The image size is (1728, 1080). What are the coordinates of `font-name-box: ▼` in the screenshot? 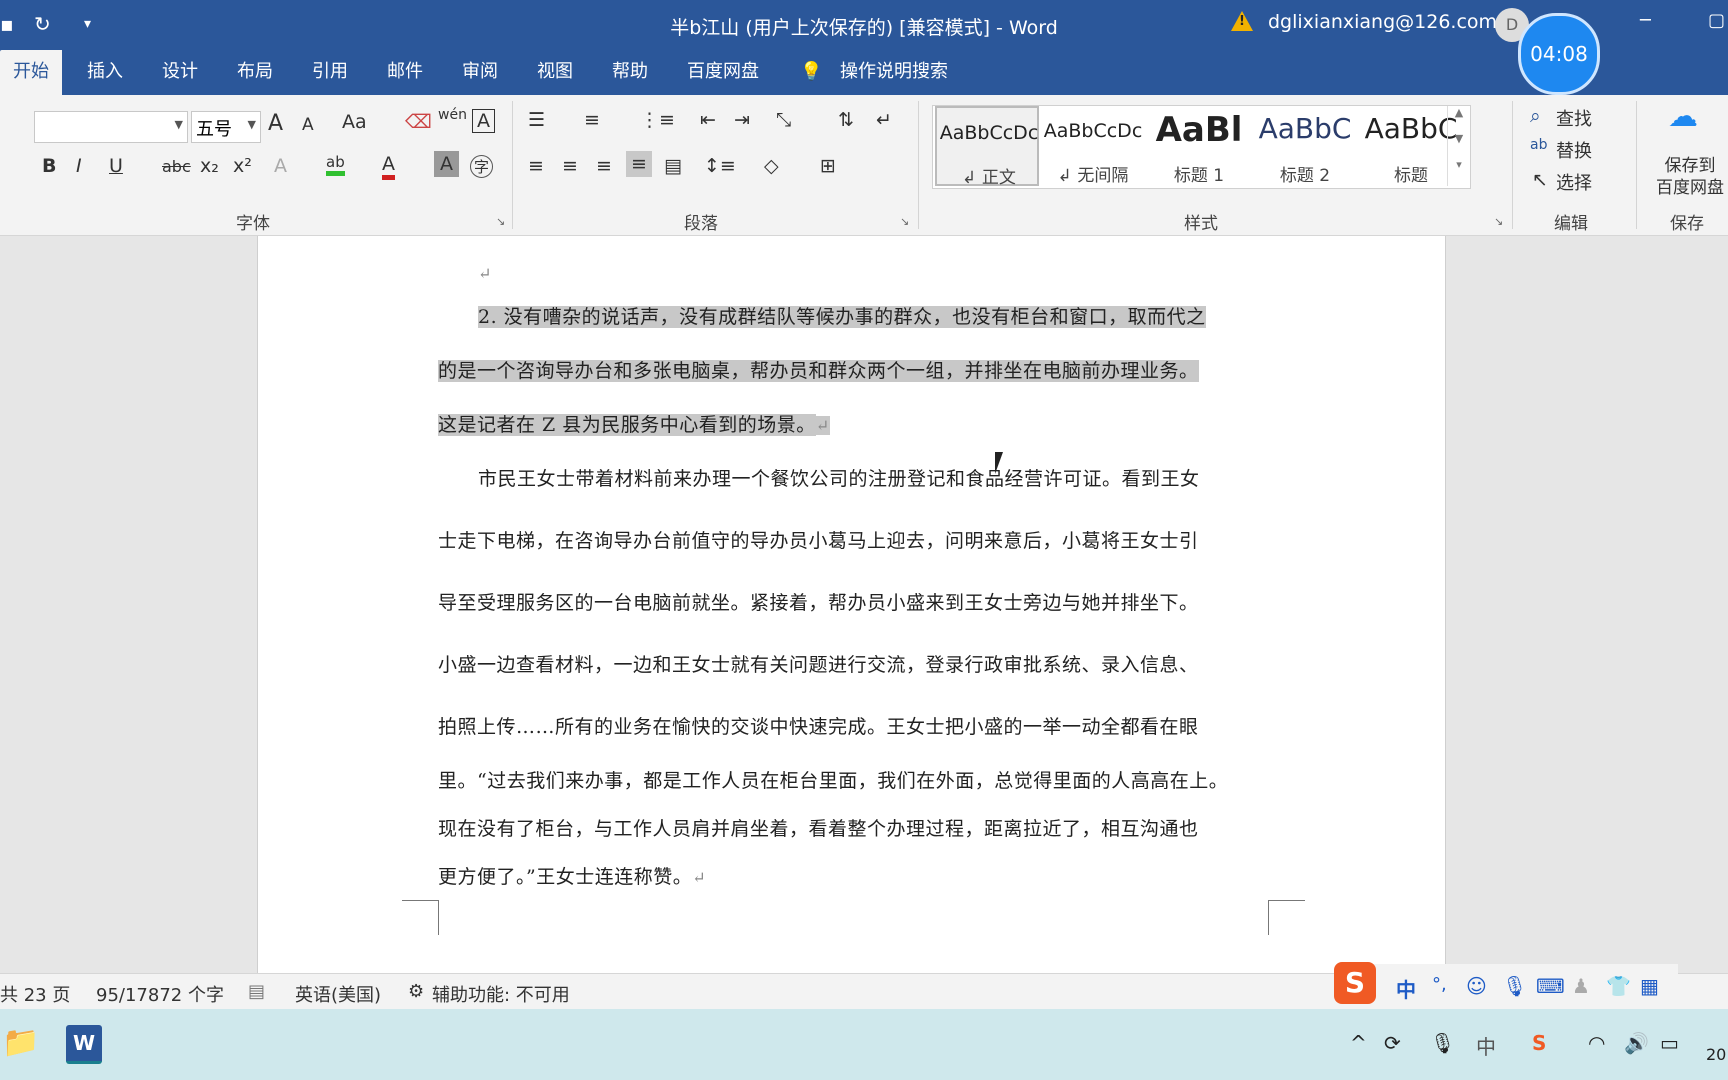 It's located at (111, 127).